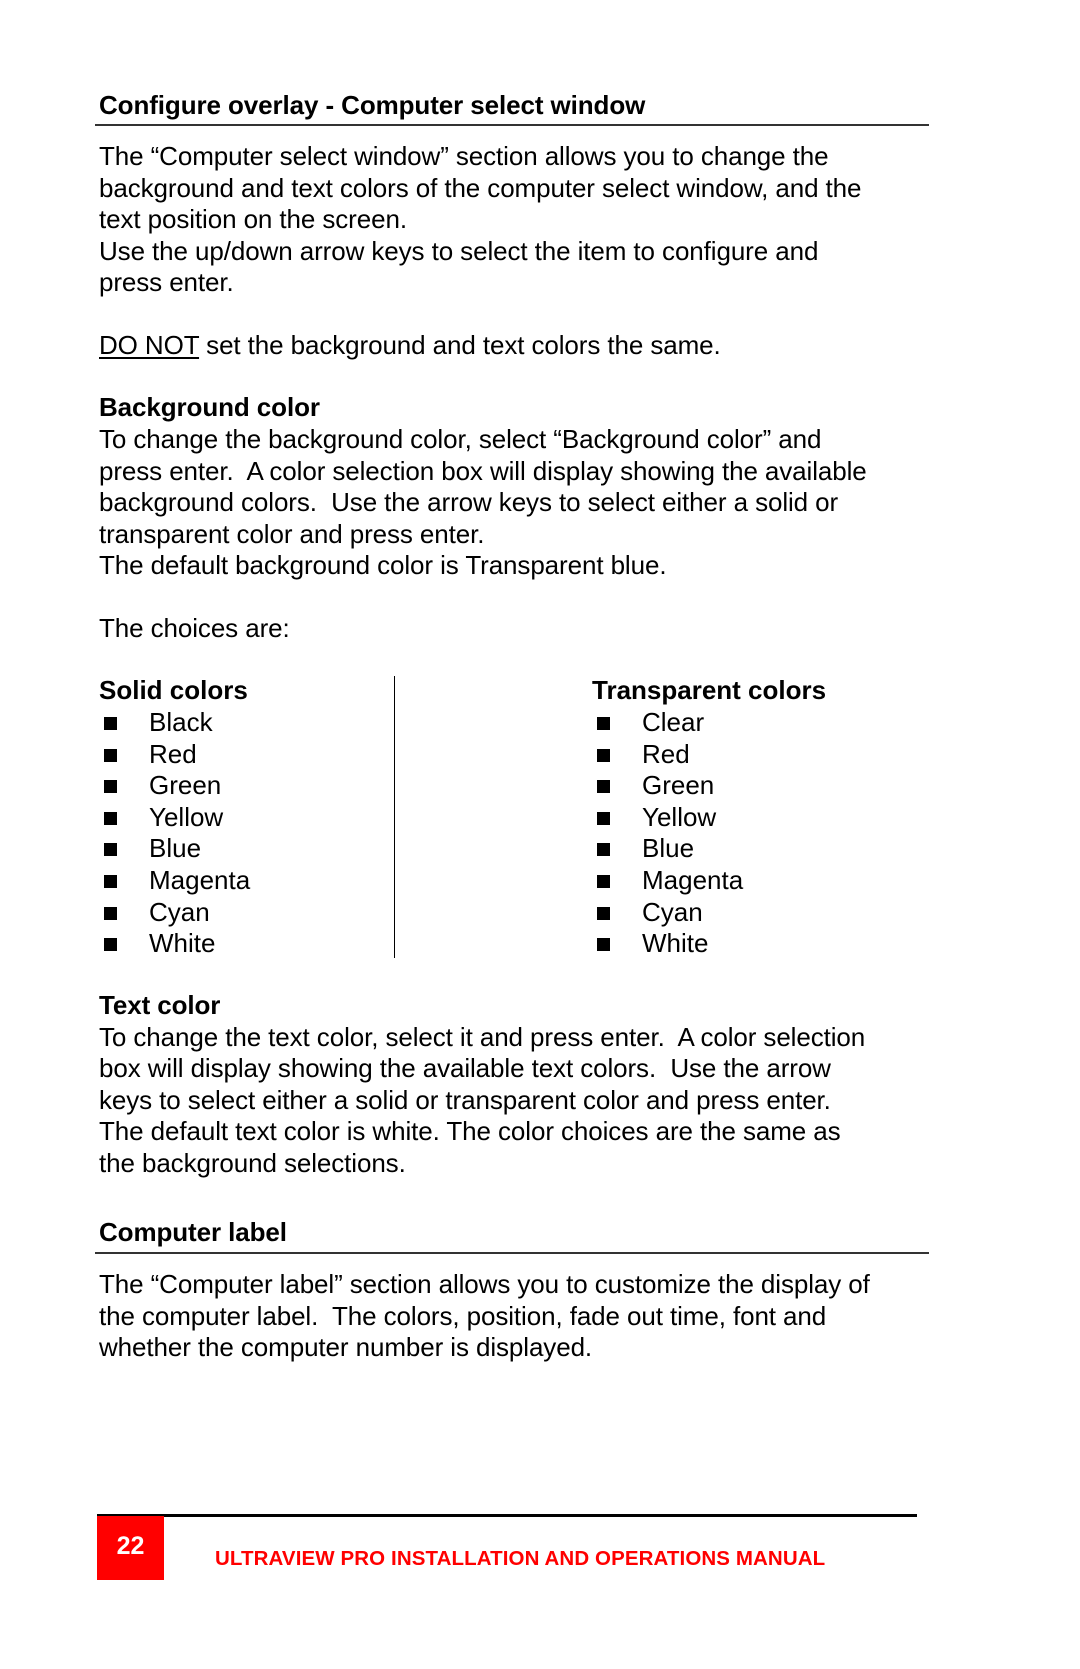 The image size is (1080, 1669). I want to click on computer-label-rule, so click(512, 1253).